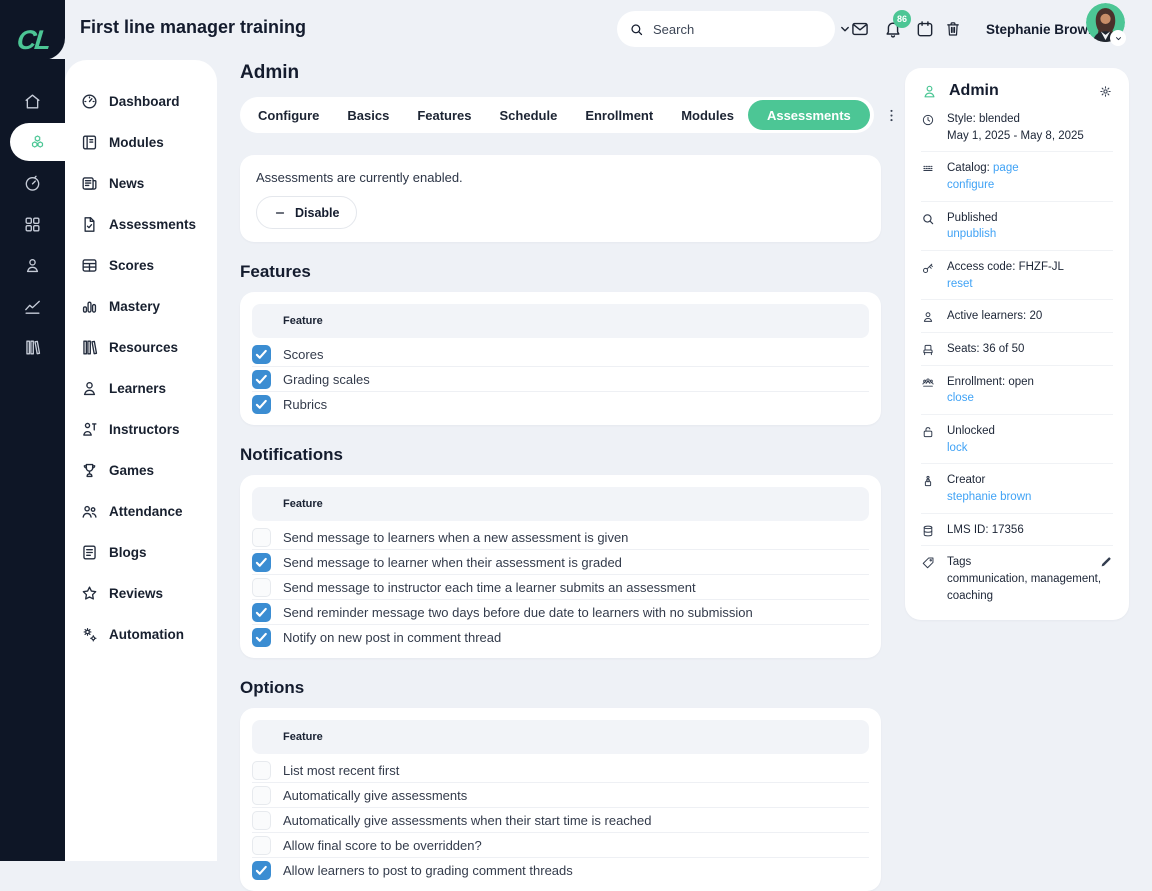 This screenshot has height=891, width=1152. What do you see at coordinates (141, 101) in the screenshot?
I see `sidebar-item-dashboard: Dashboard` at bounding box center [141, 101].